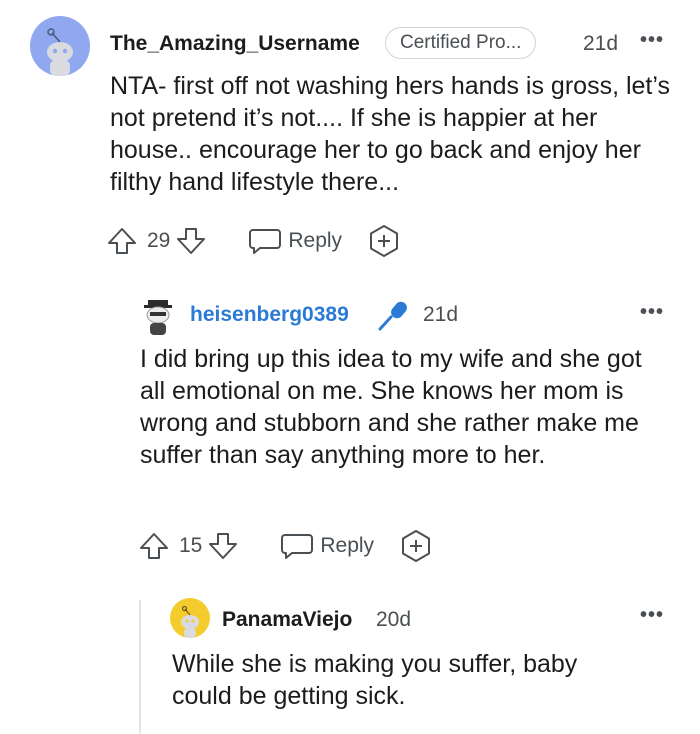  What do you see at coordinates (140, 667) in the screenshot?
I see `thread-line` at bounding box center [140, 667].